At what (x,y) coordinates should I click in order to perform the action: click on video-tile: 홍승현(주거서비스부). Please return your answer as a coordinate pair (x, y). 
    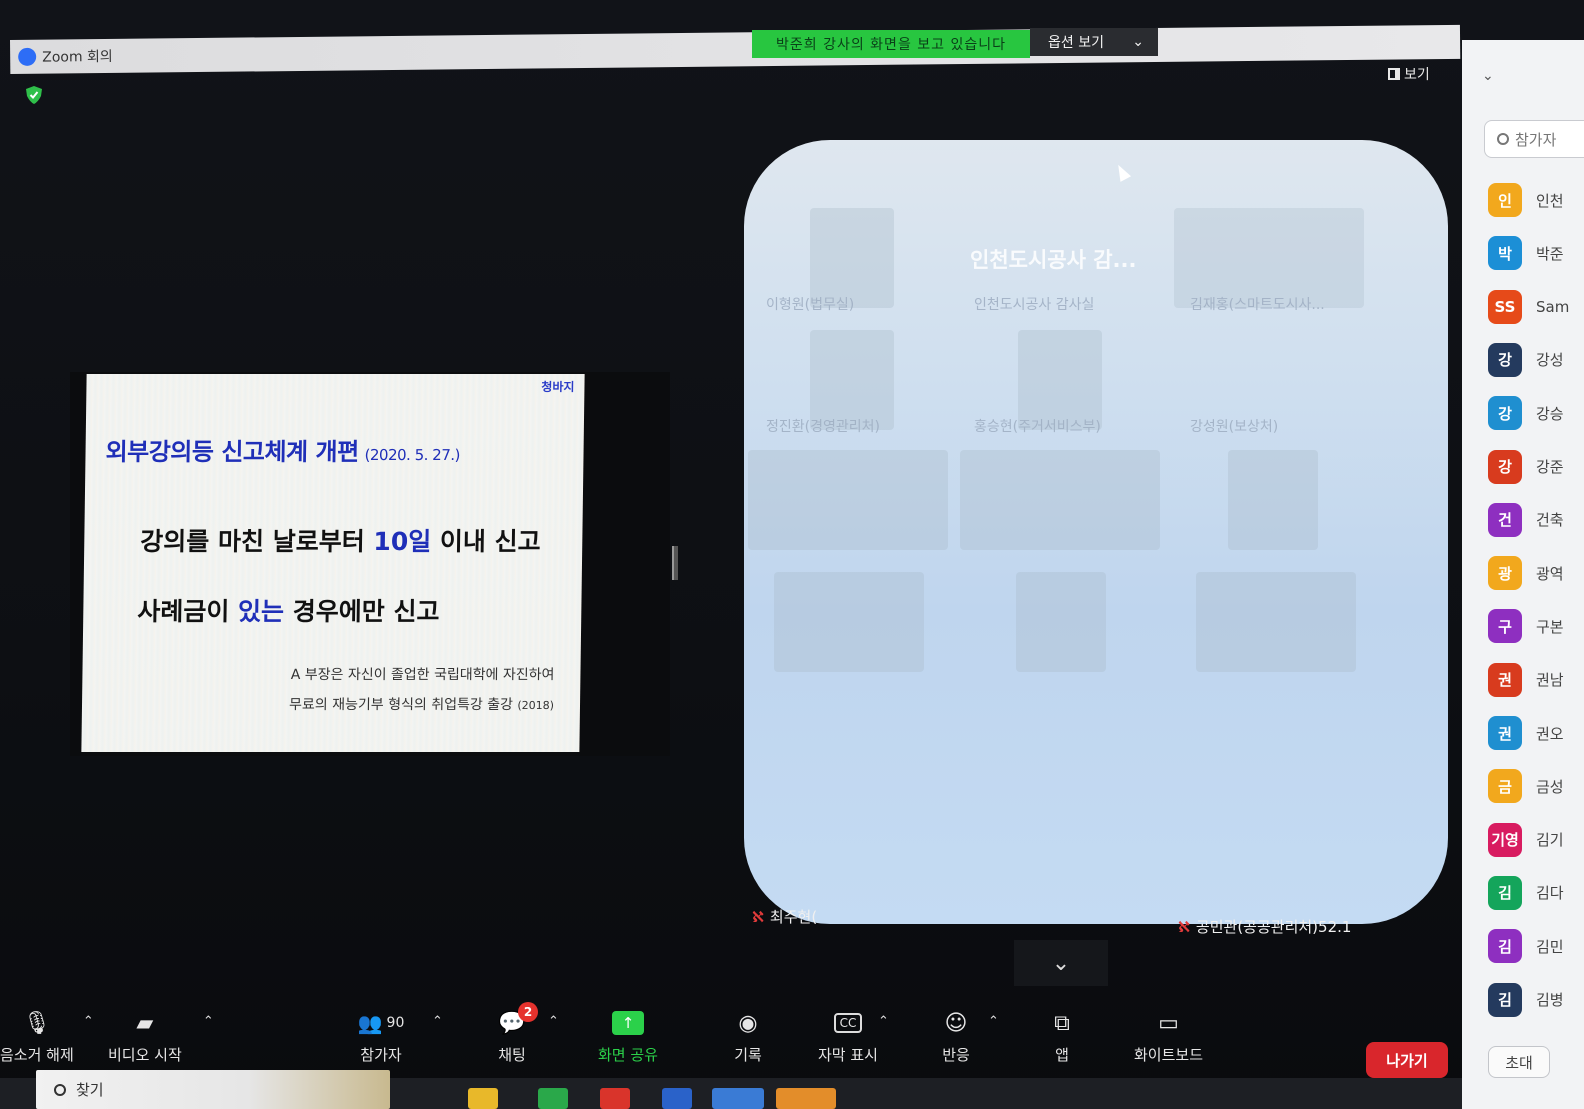
    Looking at the image, I should click on (1056, 382).